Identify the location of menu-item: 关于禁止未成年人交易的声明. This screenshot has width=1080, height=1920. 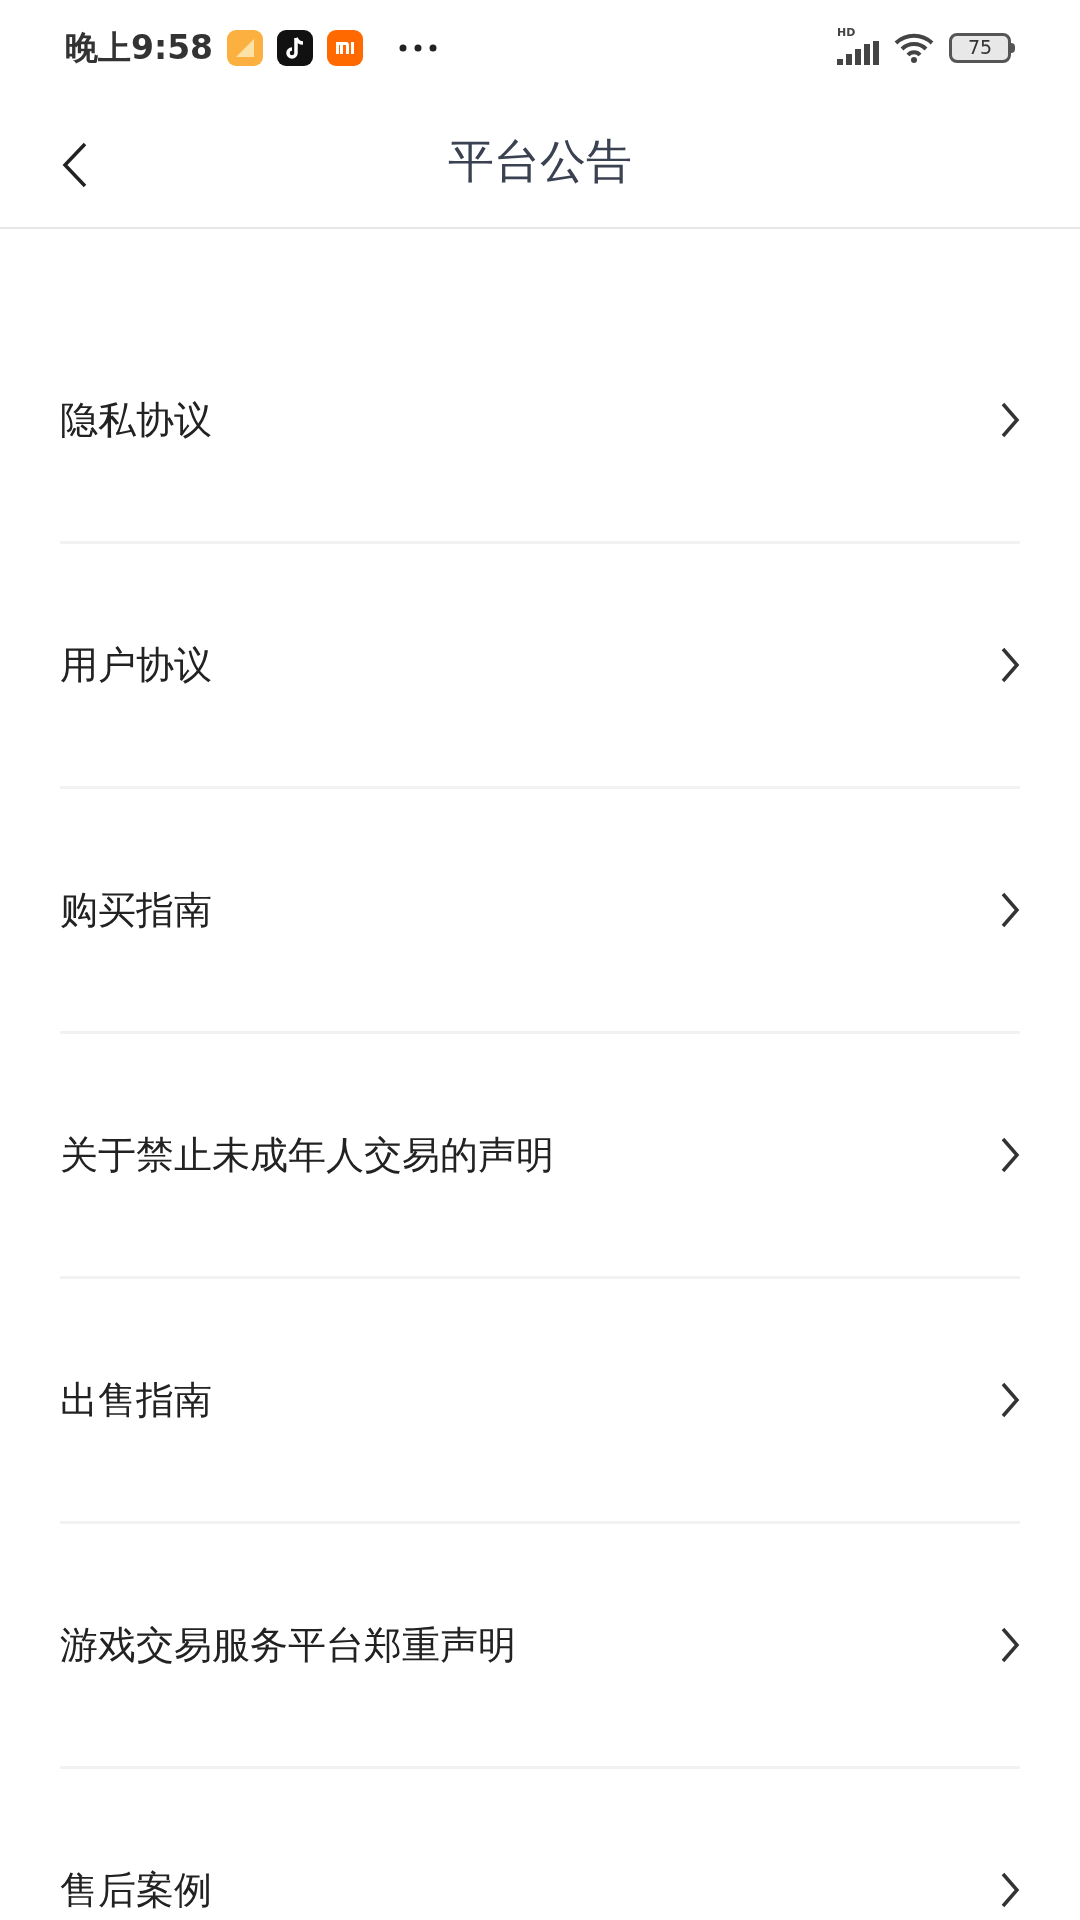
(540, 1156).